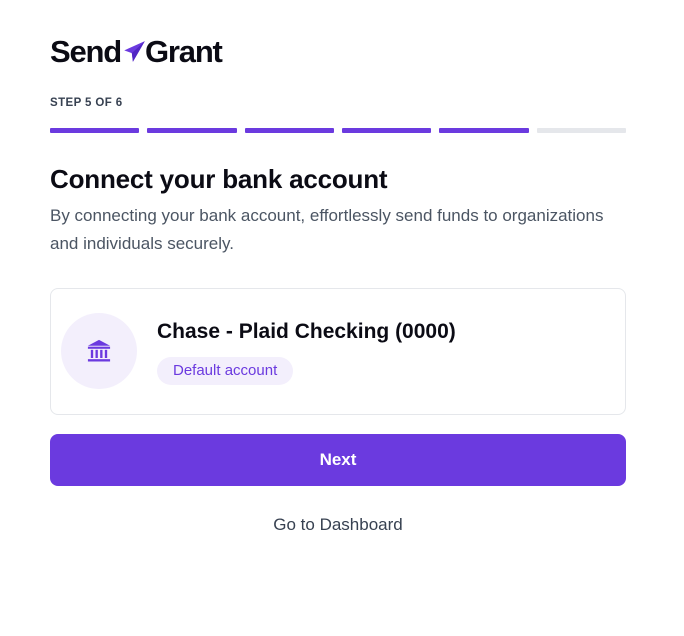 The height and width of the screenshot is (636, 684). I want to click on next-button: Next, so click(338, 460).